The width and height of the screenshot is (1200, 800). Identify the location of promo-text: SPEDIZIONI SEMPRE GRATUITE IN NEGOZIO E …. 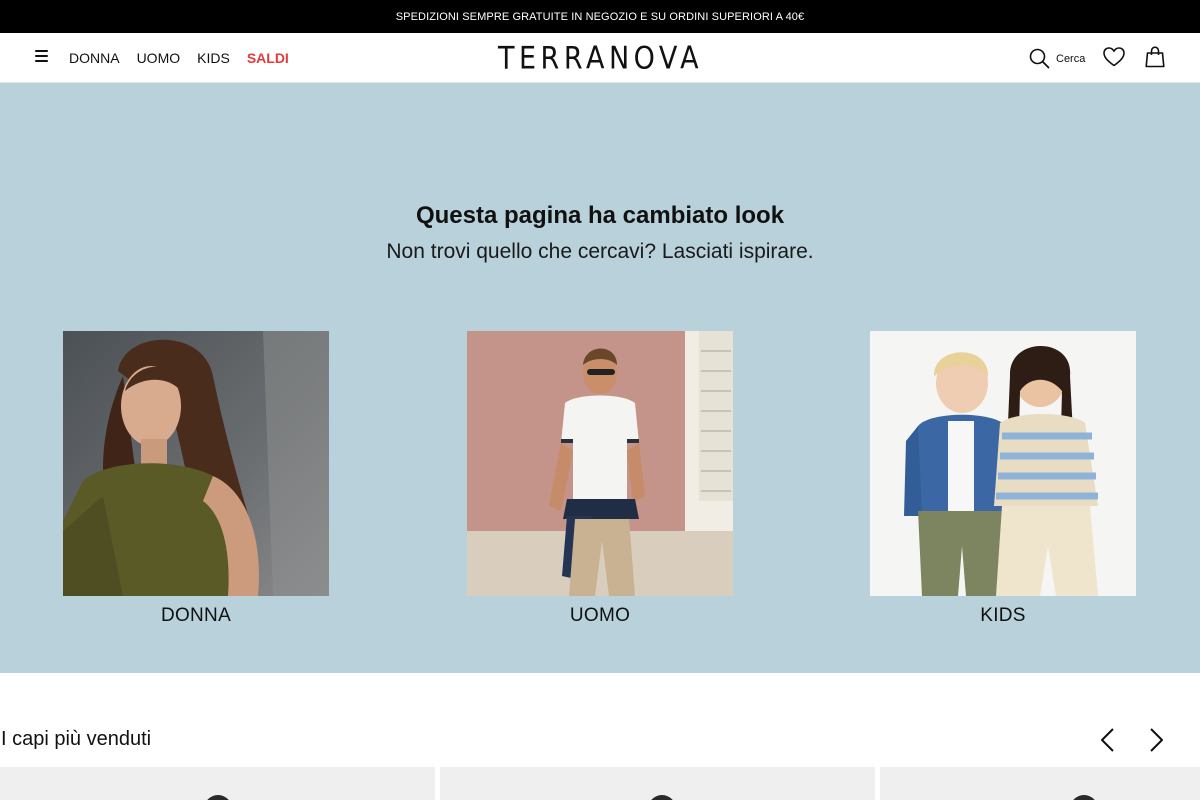
(600, 16).